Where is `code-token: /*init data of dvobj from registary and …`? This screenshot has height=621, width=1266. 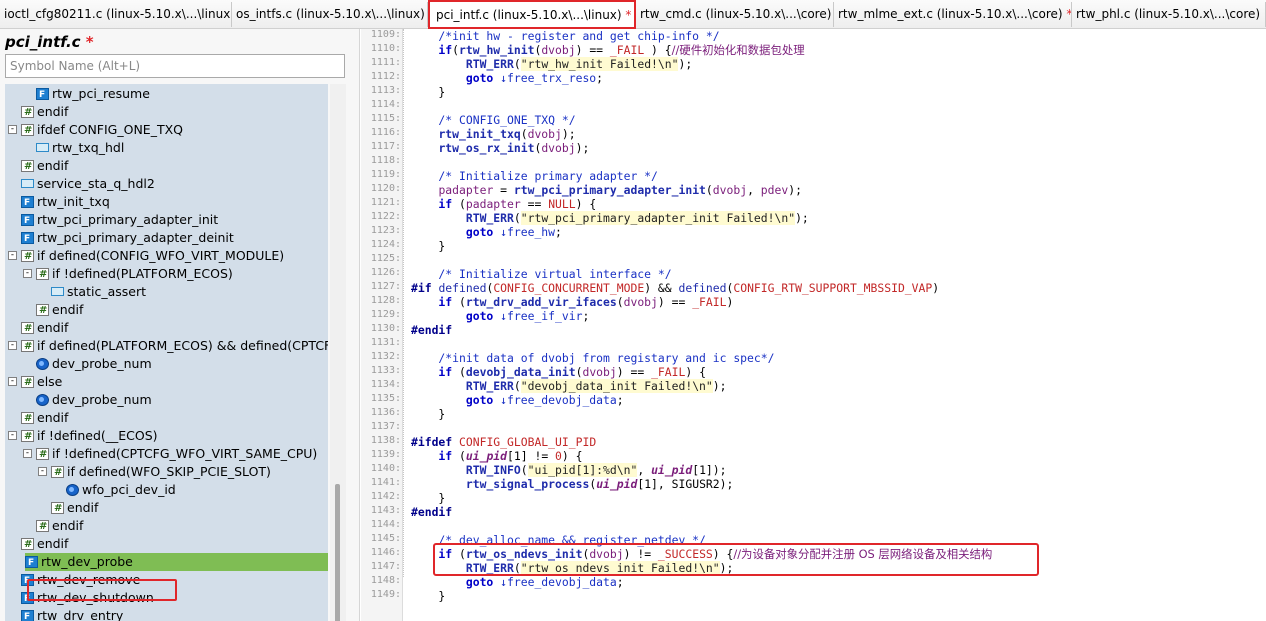 code-token: /*init data of dvobj from registary and … is located at coordinates (593, 358).